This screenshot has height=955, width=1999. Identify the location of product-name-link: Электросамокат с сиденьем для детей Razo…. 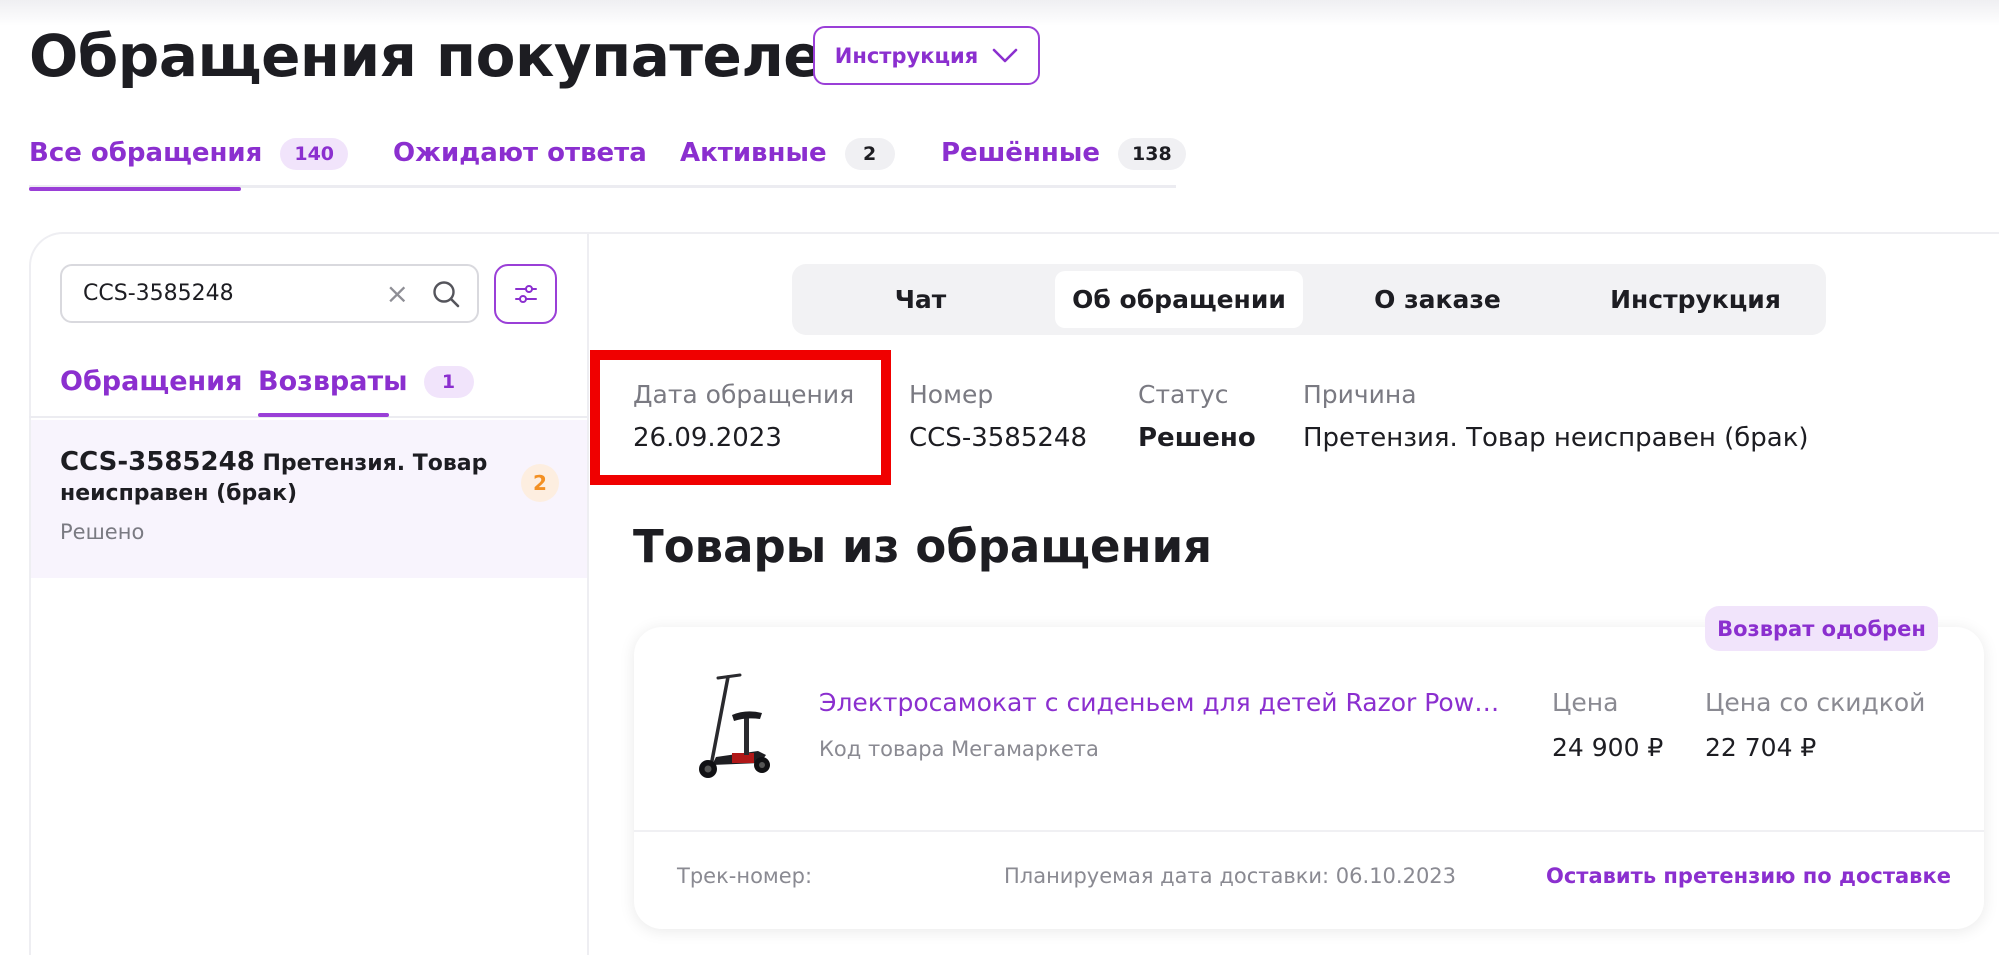
(1164, 702).